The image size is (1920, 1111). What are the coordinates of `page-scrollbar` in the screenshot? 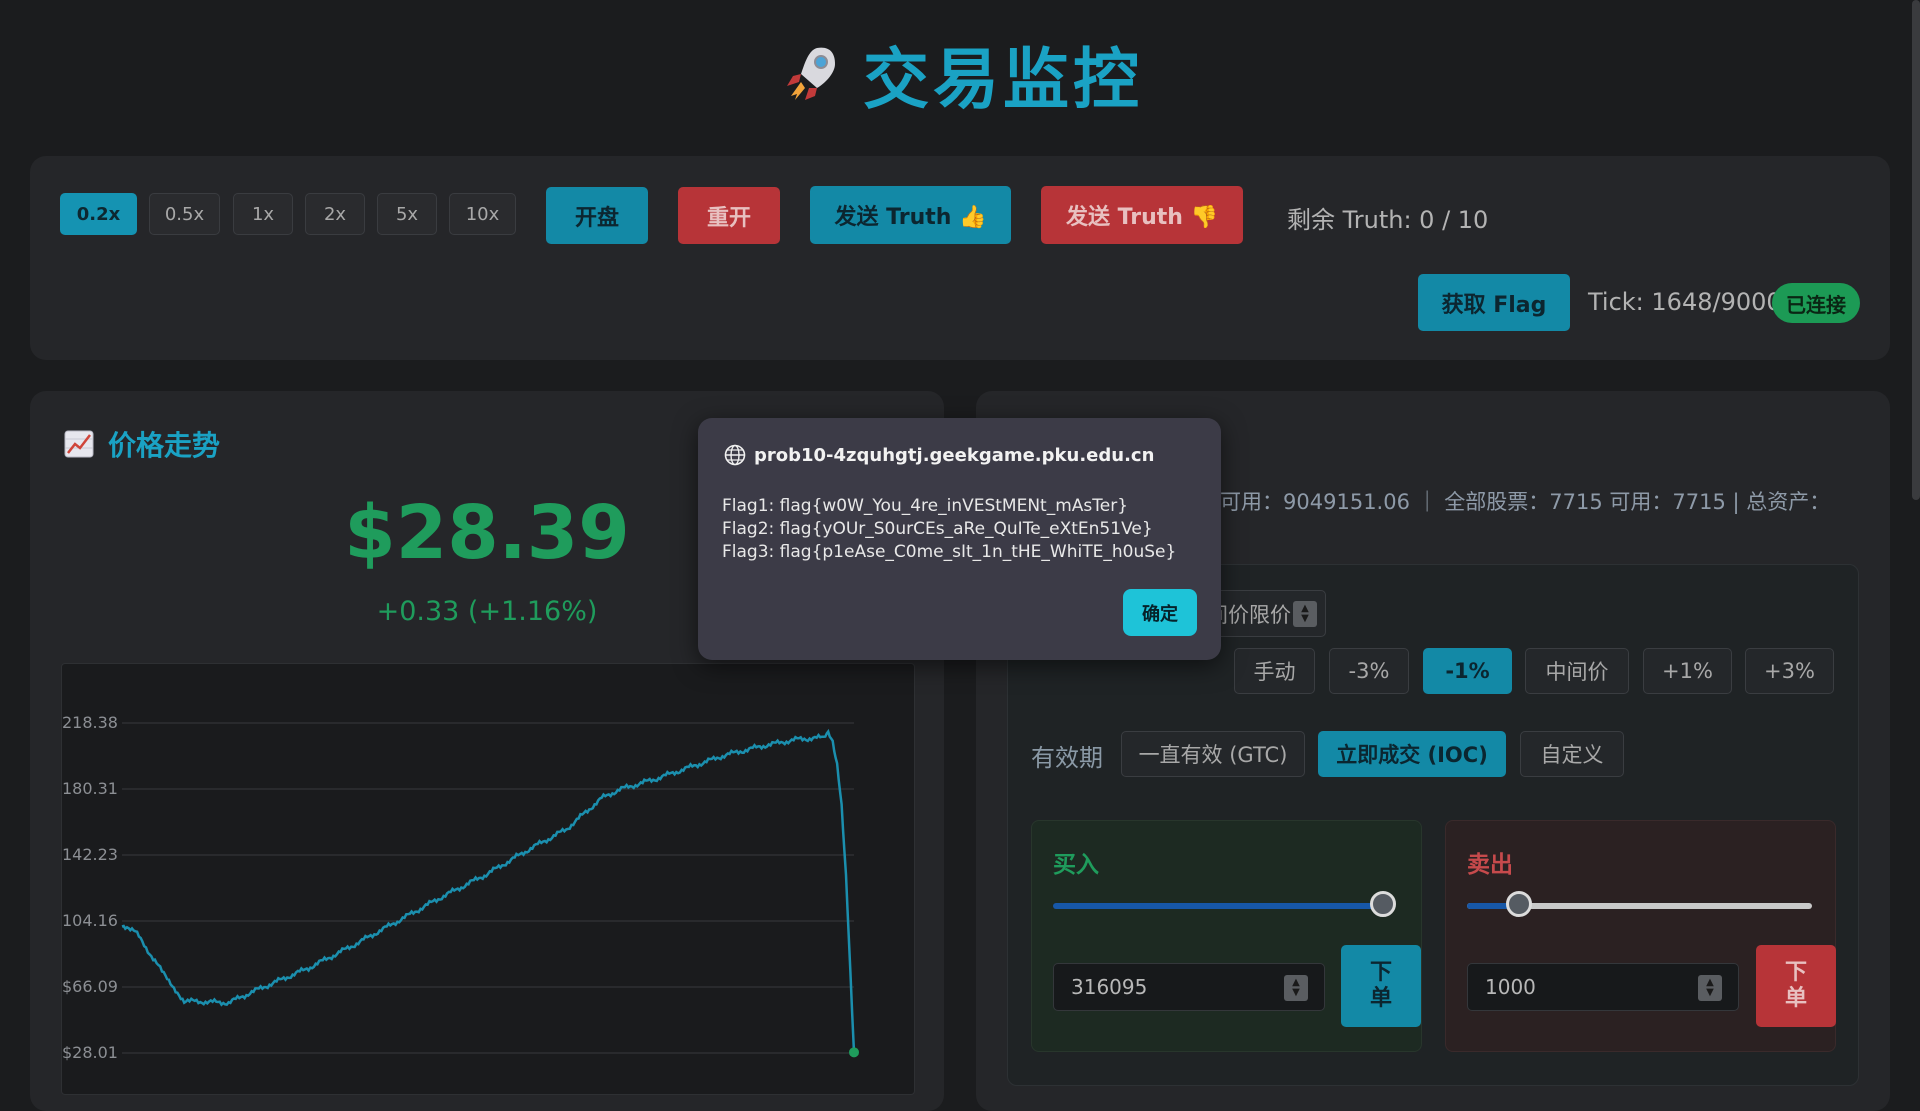 It's located at (1916, 250).